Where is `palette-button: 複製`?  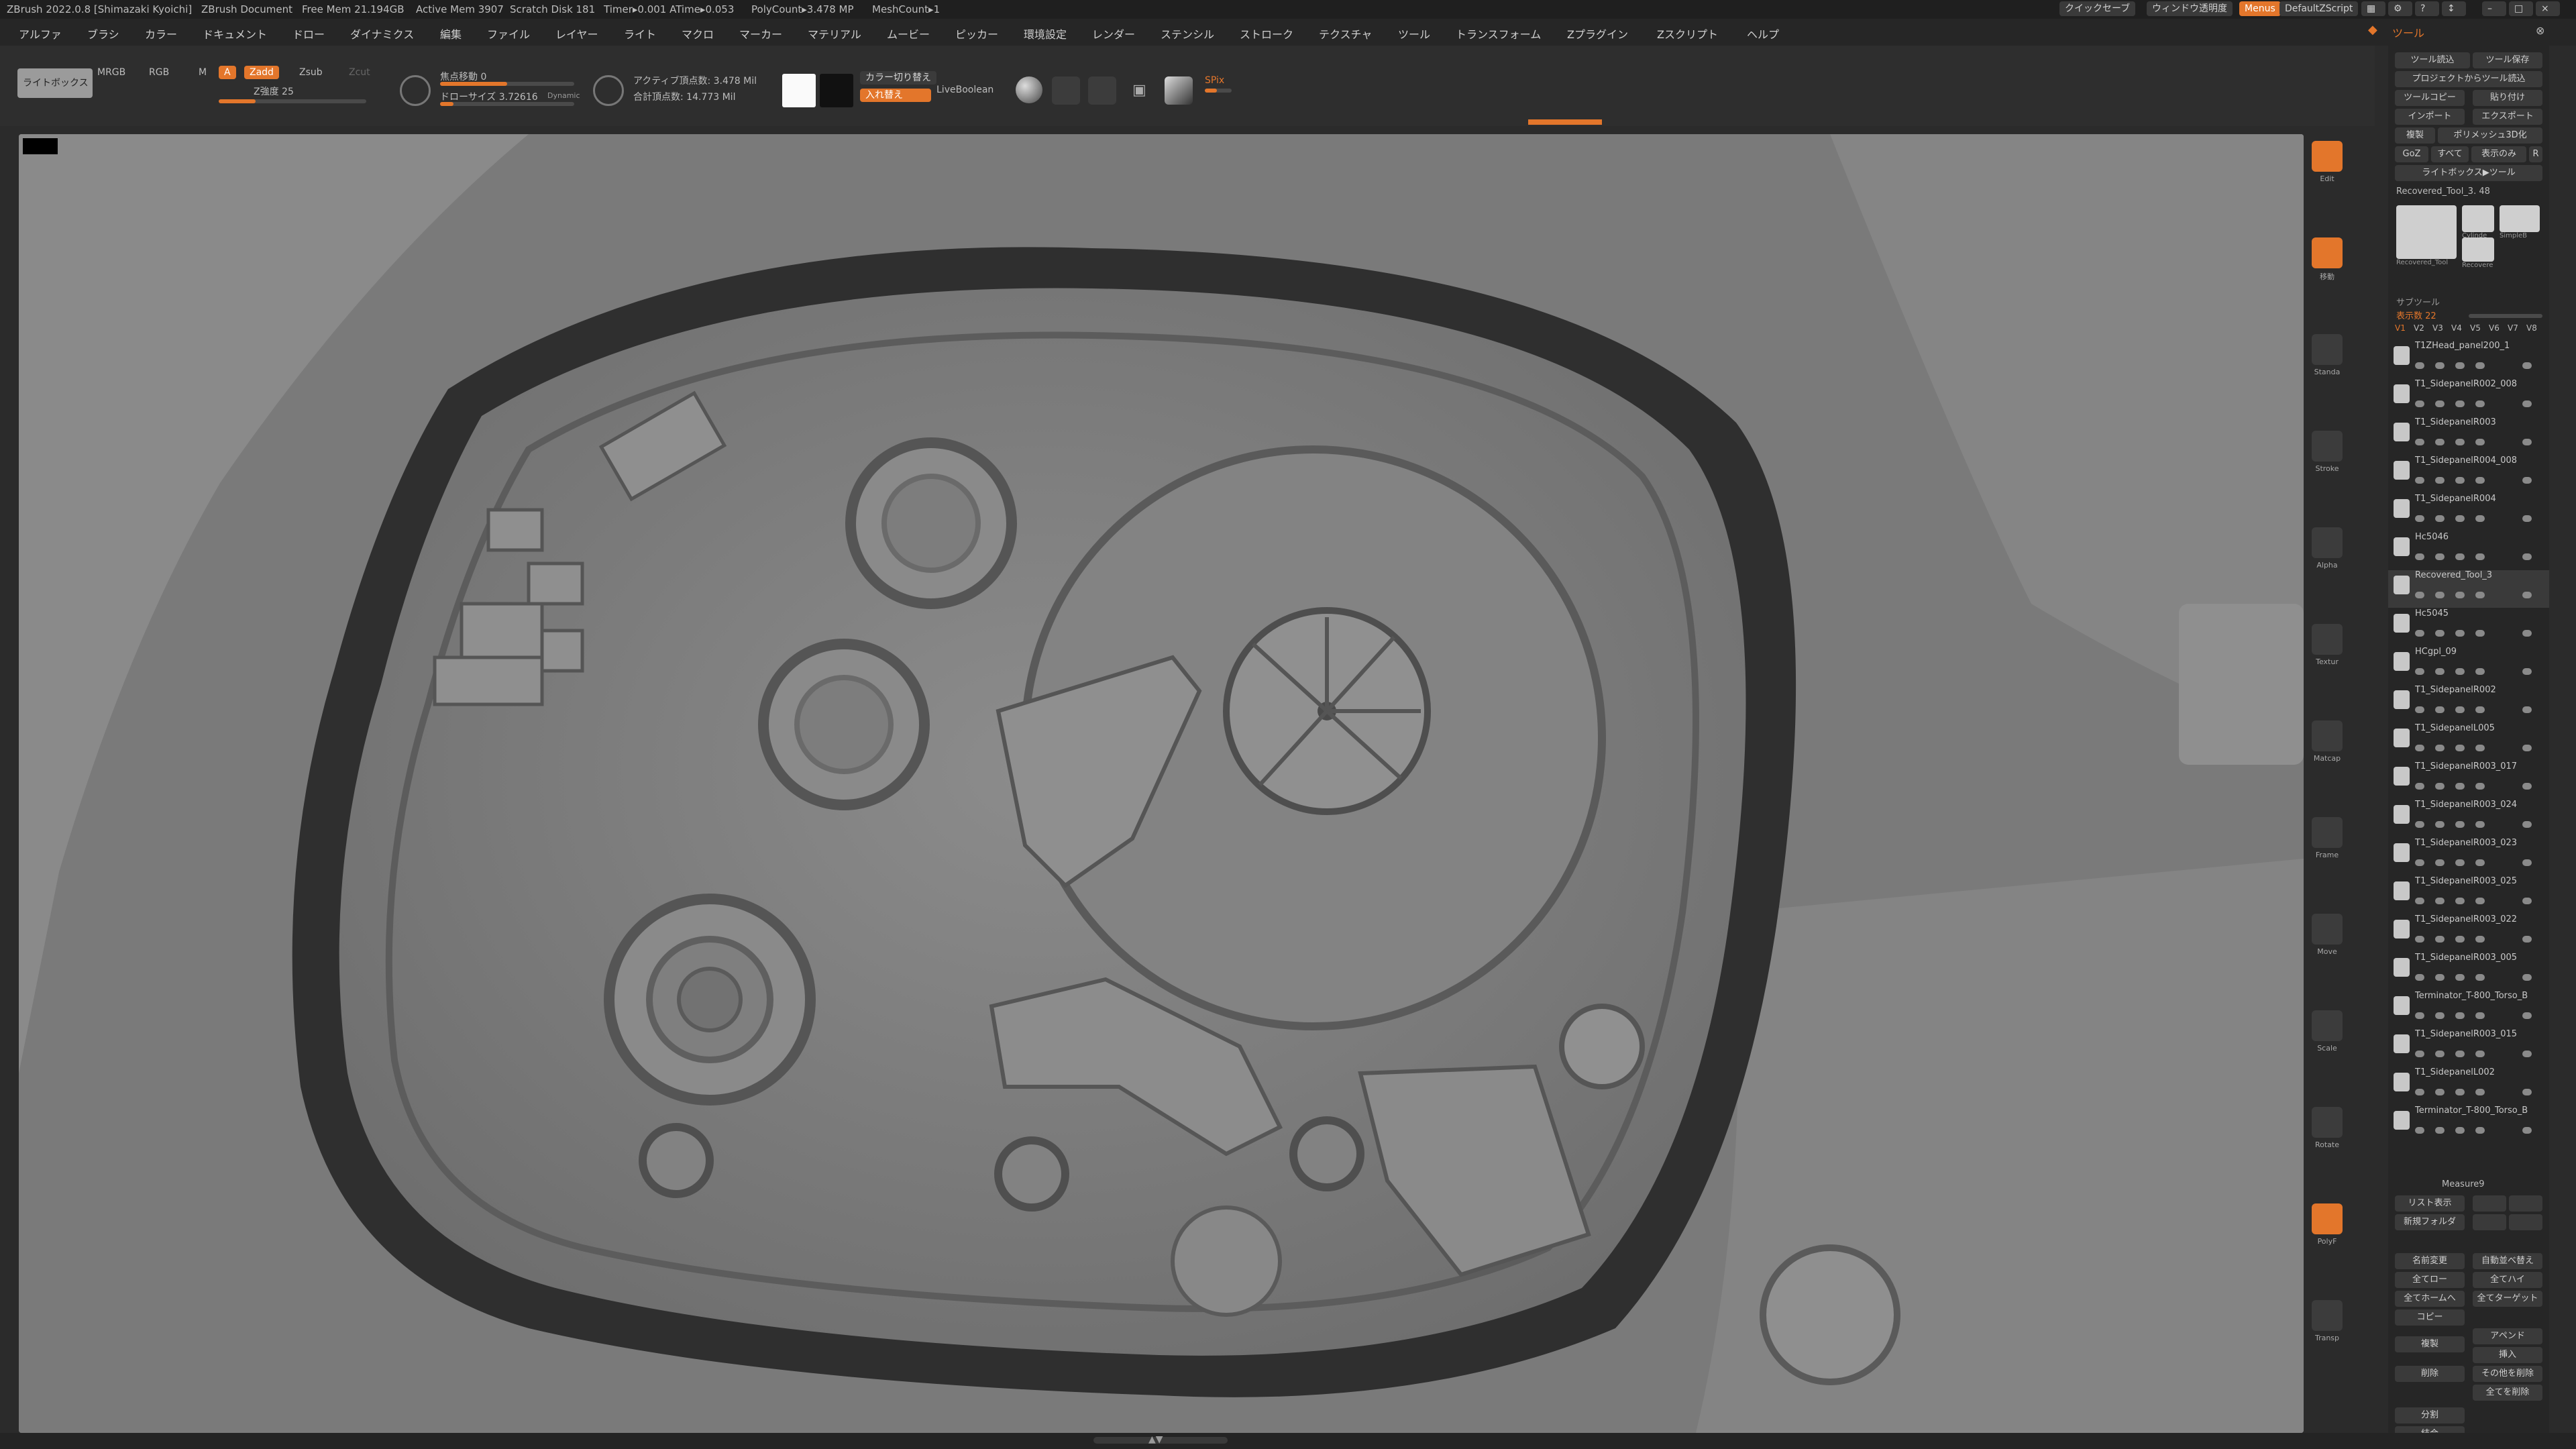 palette-button: 複製 is located at coordinates (2415, 135).